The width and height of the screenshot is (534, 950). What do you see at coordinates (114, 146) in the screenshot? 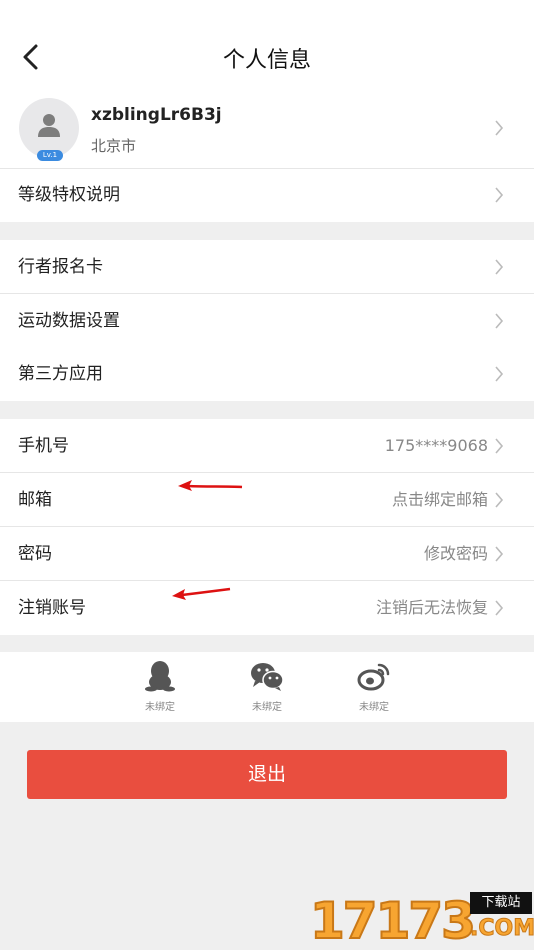
I see `city: 北京市` at bounding box center [114, 146].